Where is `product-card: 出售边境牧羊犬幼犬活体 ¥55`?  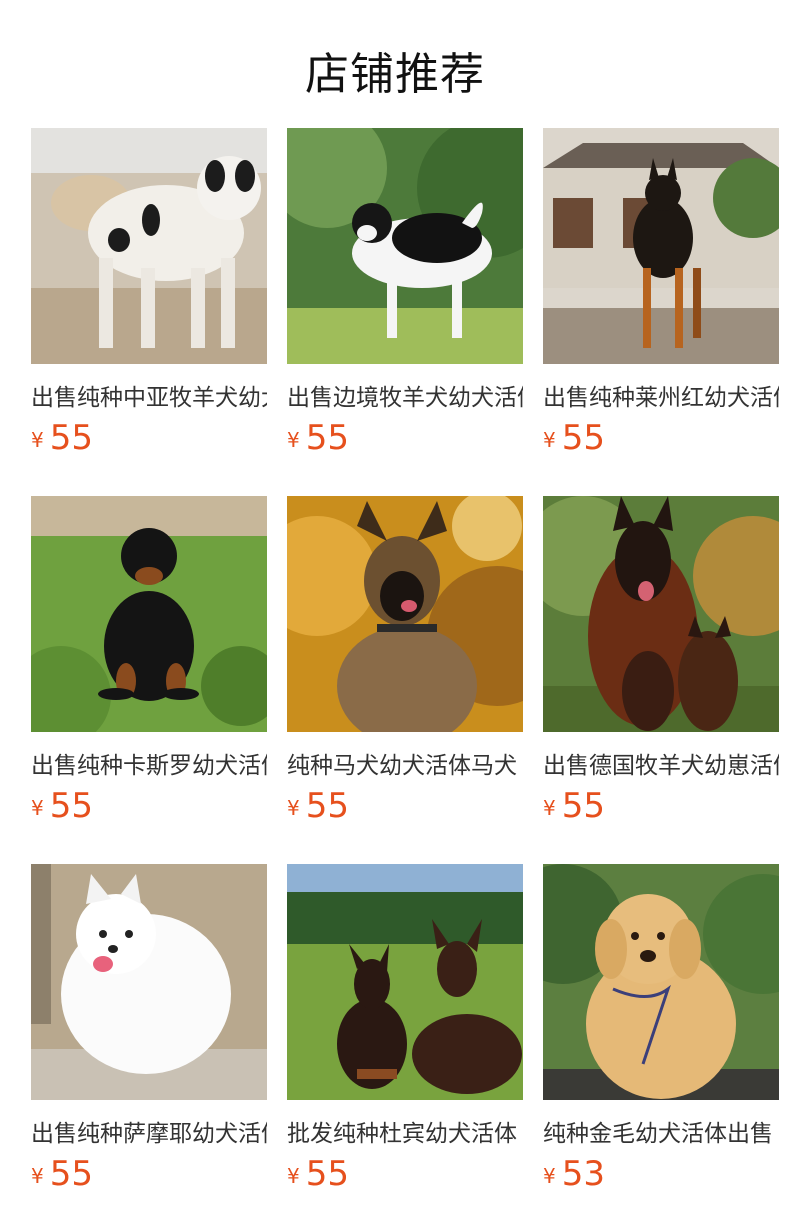 product-card: 出售边境牧羊犬幼犬活体 ¥55 is located at coordinates (405, 312).